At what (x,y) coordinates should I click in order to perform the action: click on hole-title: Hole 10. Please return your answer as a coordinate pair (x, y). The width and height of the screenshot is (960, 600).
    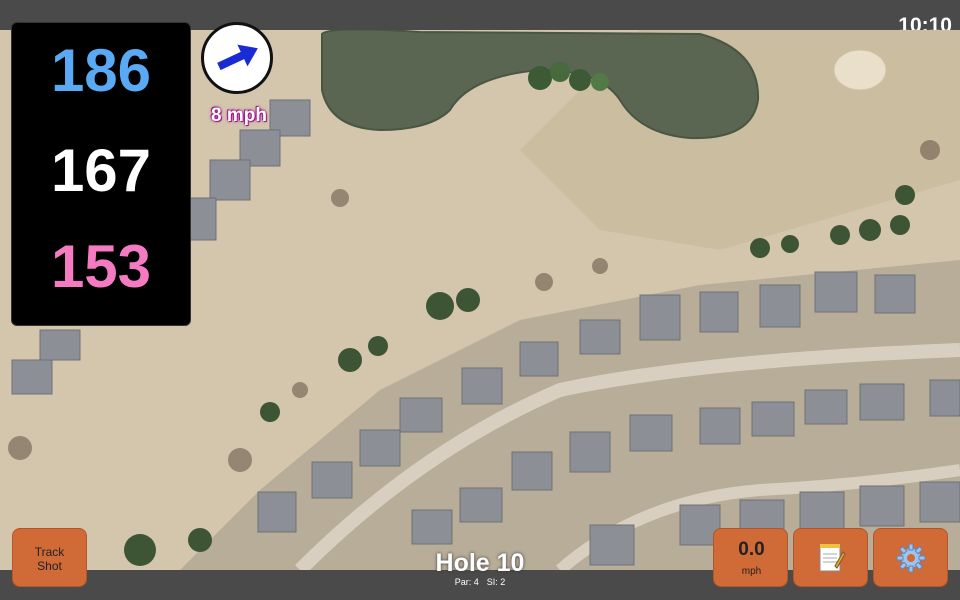
    Looking at the image, I should click on (480, 563).